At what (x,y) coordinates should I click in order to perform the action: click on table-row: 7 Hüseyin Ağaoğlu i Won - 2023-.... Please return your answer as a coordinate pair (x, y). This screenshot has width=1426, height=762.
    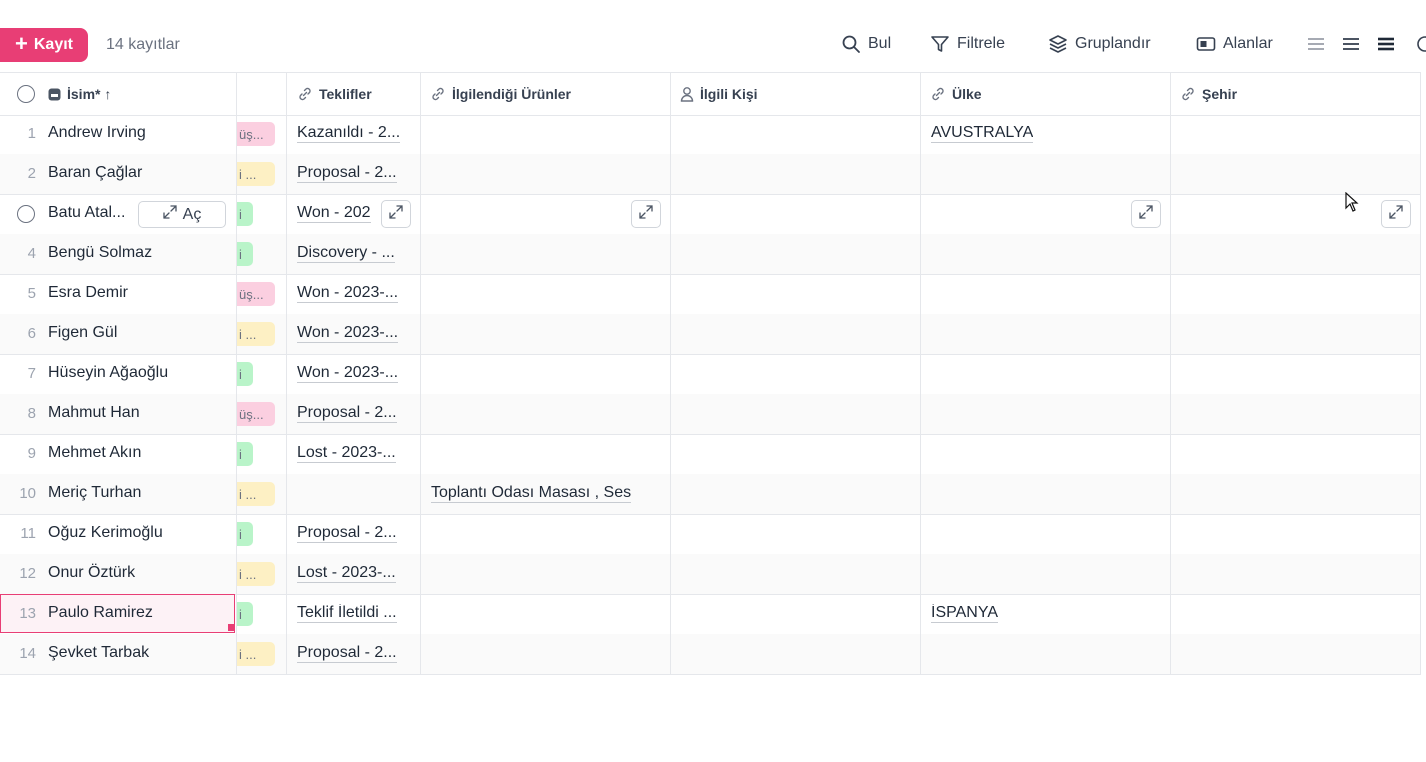
    Looking at the image, I should click on (710, 374).